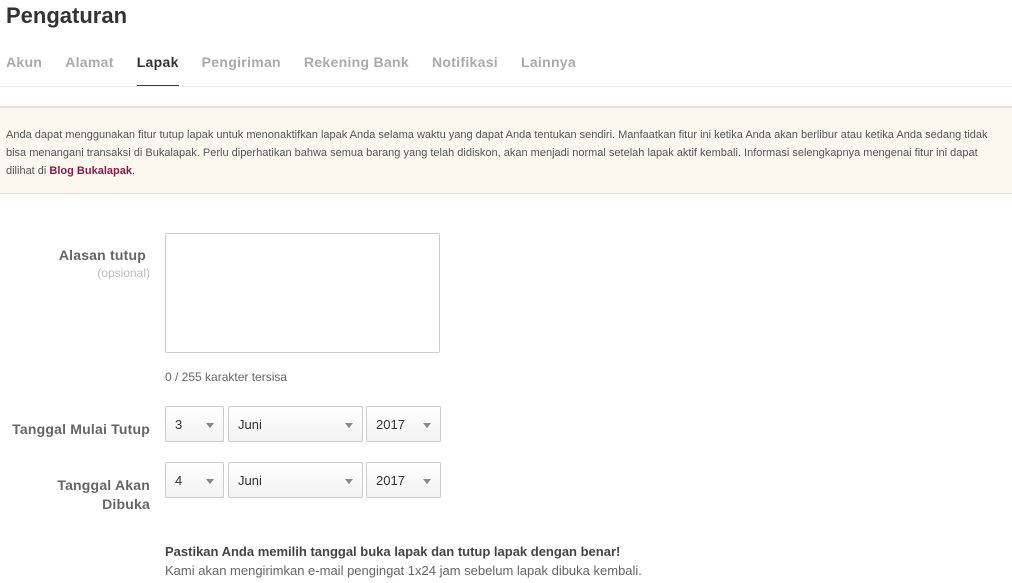 This screenshot has width=1012, height=583. Describe the element at coordinates (194, 480) in the screenshot. I see `open-day-select: 4` at that location.